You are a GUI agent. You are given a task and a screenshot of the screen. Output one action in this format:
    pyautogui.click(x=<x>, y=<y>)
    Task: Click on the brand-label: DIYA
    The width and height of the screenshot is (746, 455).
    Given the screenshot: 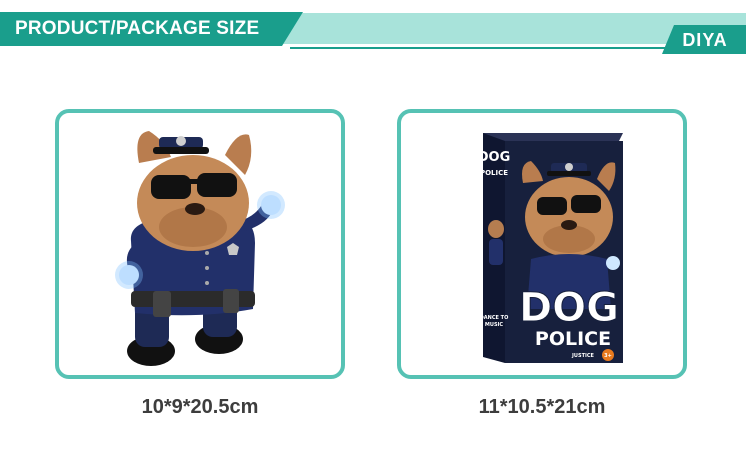 What is the action you would take?
    pyautogui.click(x=705, y=40)
    